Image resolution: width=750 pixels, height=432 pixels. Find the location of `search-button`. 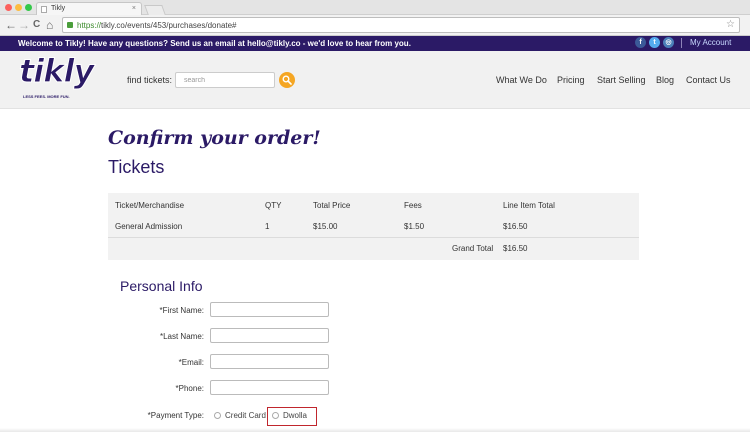

search-button is located at coordinates (287, 80).